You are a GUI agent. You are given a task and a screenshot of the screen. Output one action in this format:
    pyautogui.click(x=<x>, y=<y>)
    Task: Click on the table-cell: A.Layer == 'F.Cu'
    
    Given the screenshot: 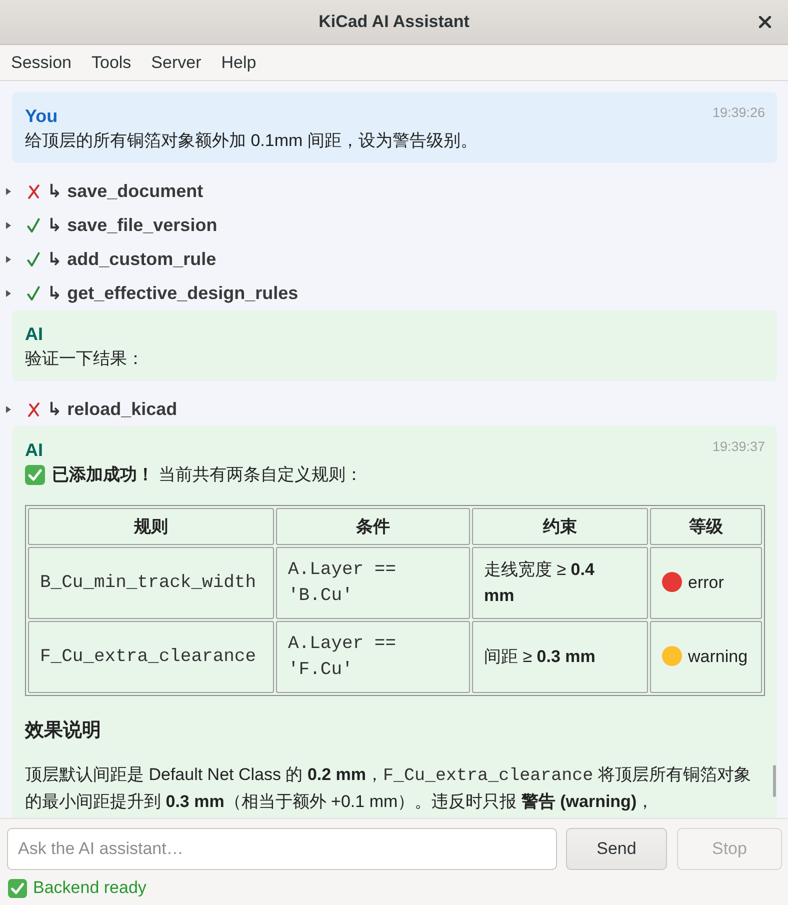 What is the action you would take?
    pyautogui.click(x=373, y=657)
    